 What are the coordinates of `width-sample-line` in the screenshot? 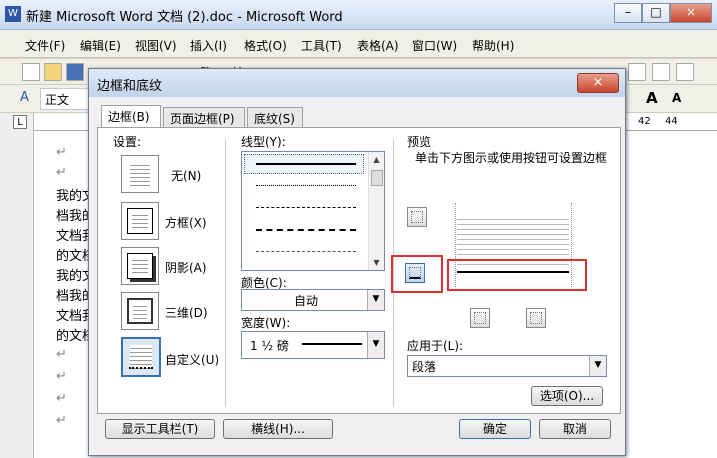 It's located at (332, 344).